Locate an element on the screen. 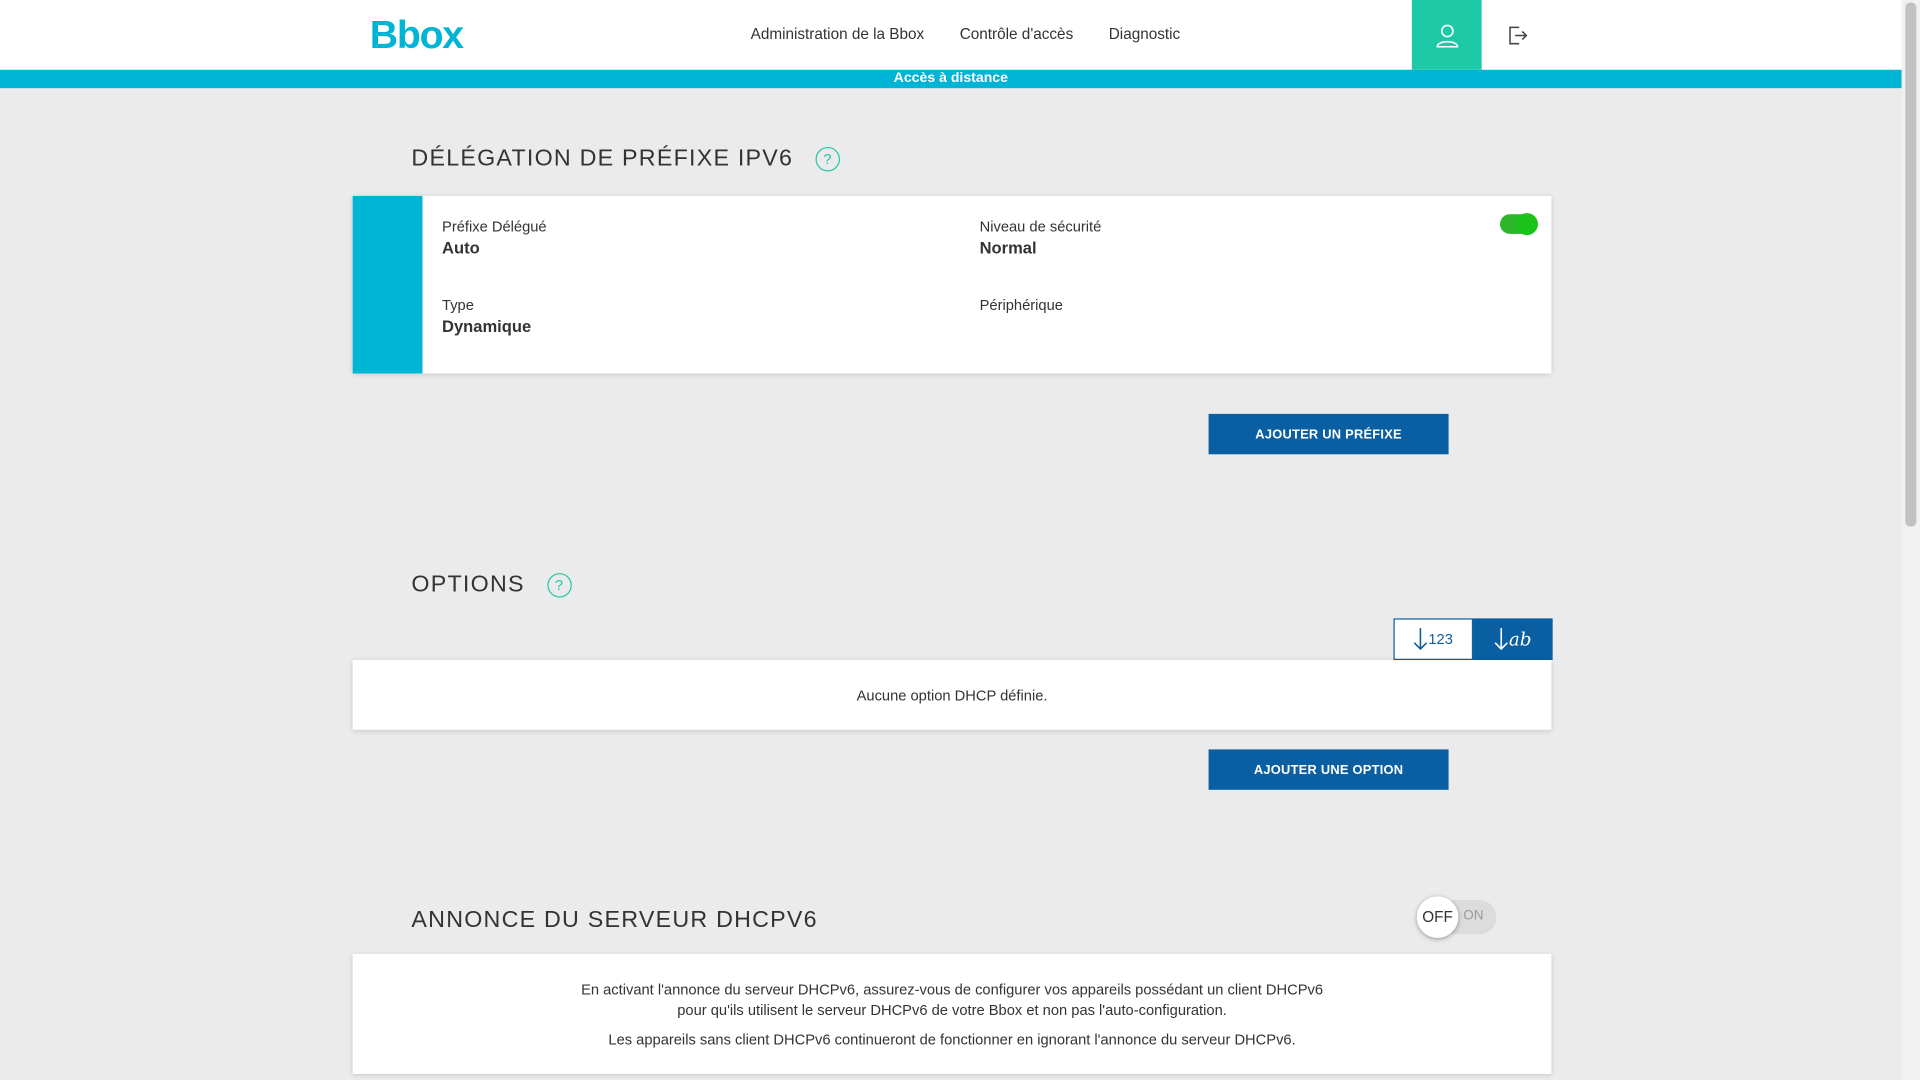 The width and height of the screenshot is (1920, 1080). nav-access-control: Contrôle d'accès is located at coordinates (1017, 34).